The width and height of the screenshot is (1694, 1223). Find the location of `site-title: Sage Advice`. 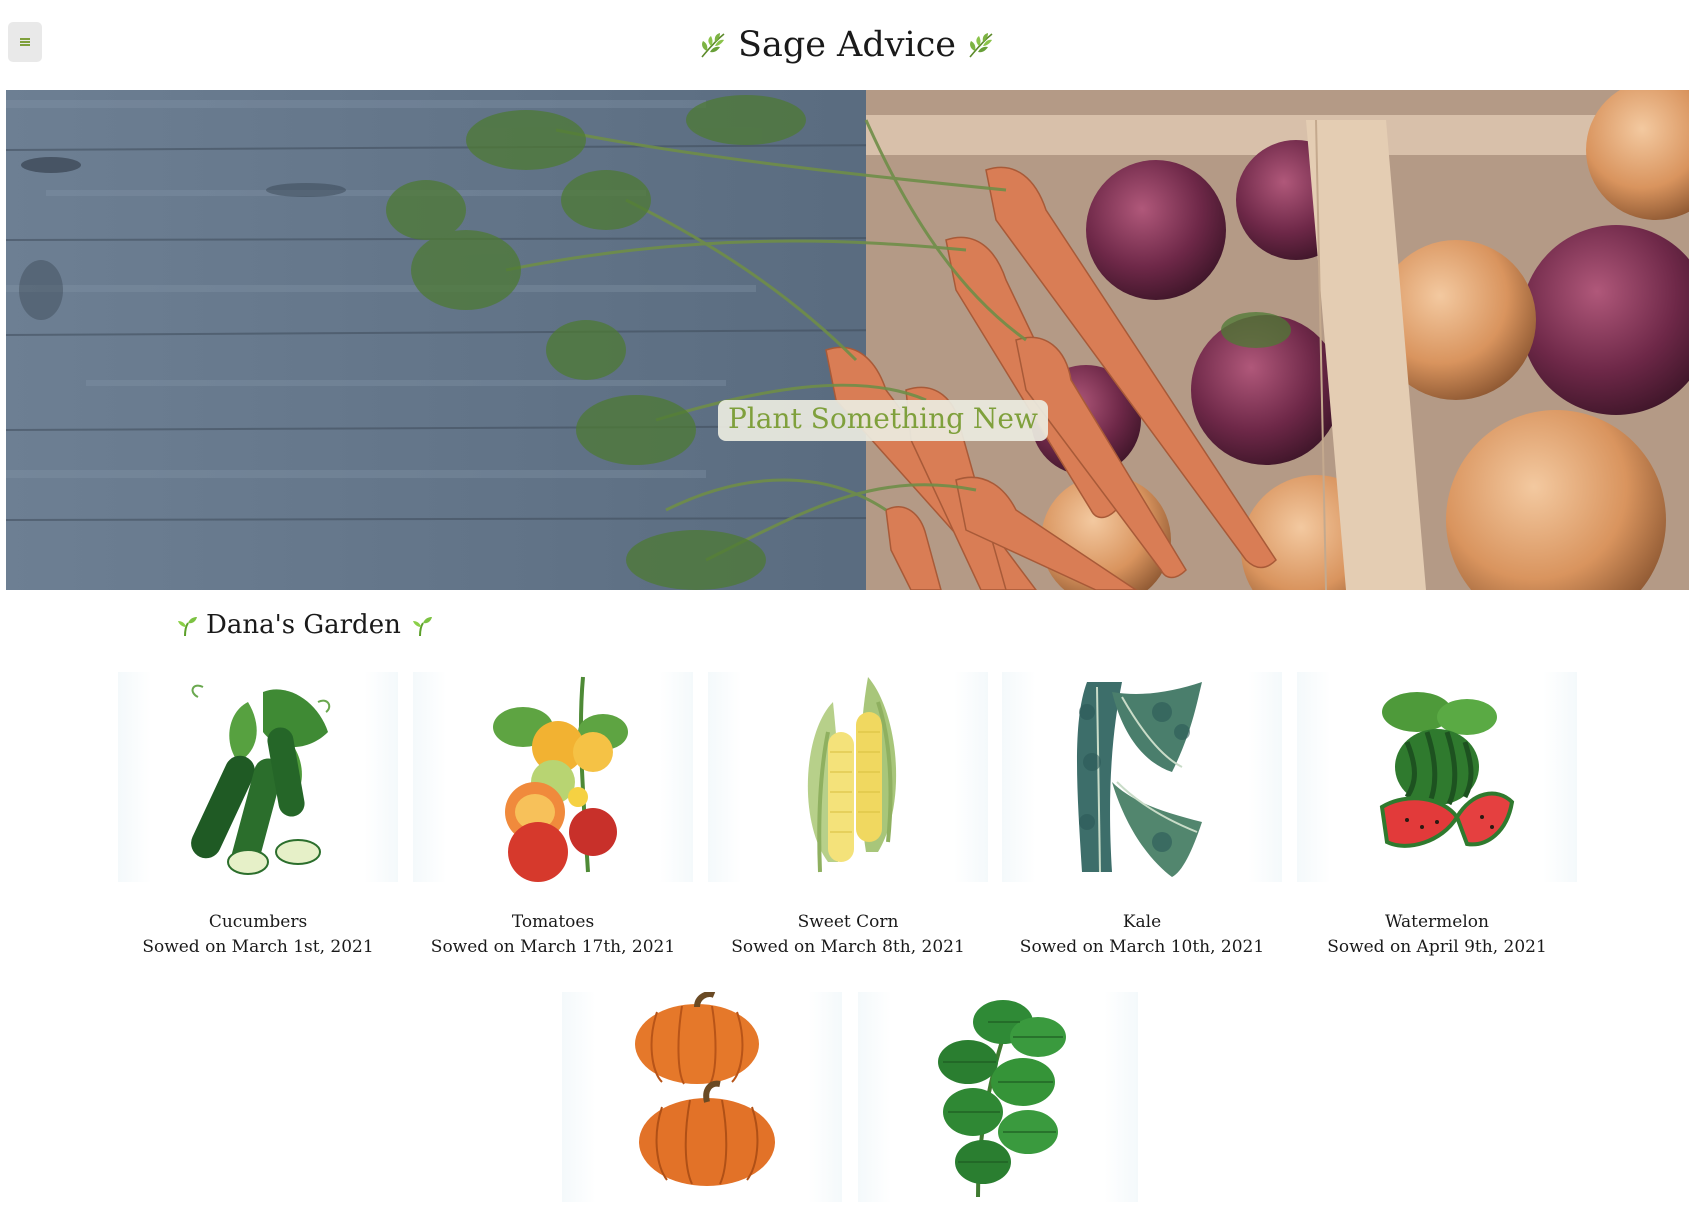

site-title: Sage Advice is located at coordinates (847, 45).